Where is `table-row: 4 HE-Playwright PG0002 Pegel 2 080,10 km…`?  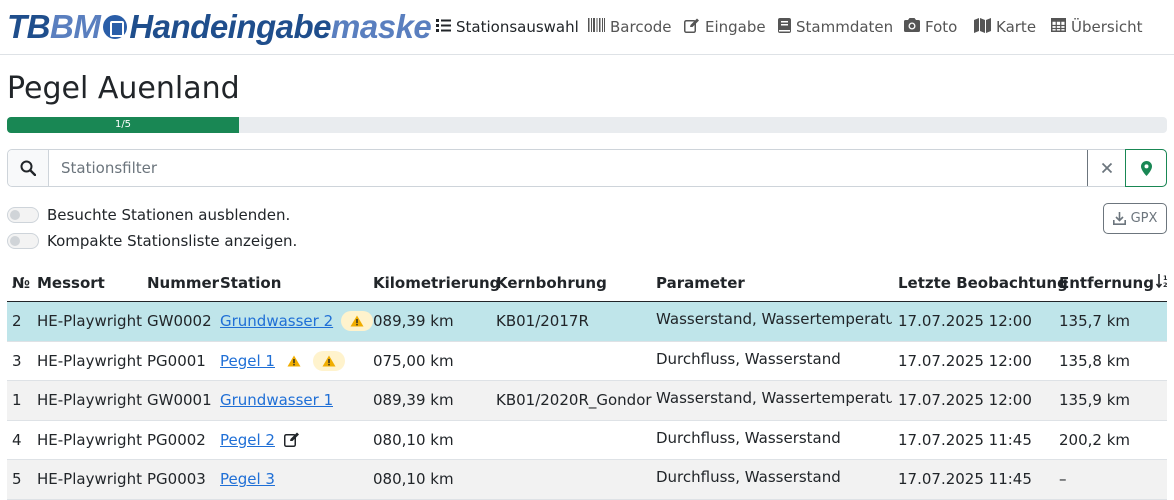
table-row: 4 HE-Playwright PG0002 Pegel 2 080,10 km… is located at coordinates (587, 440).